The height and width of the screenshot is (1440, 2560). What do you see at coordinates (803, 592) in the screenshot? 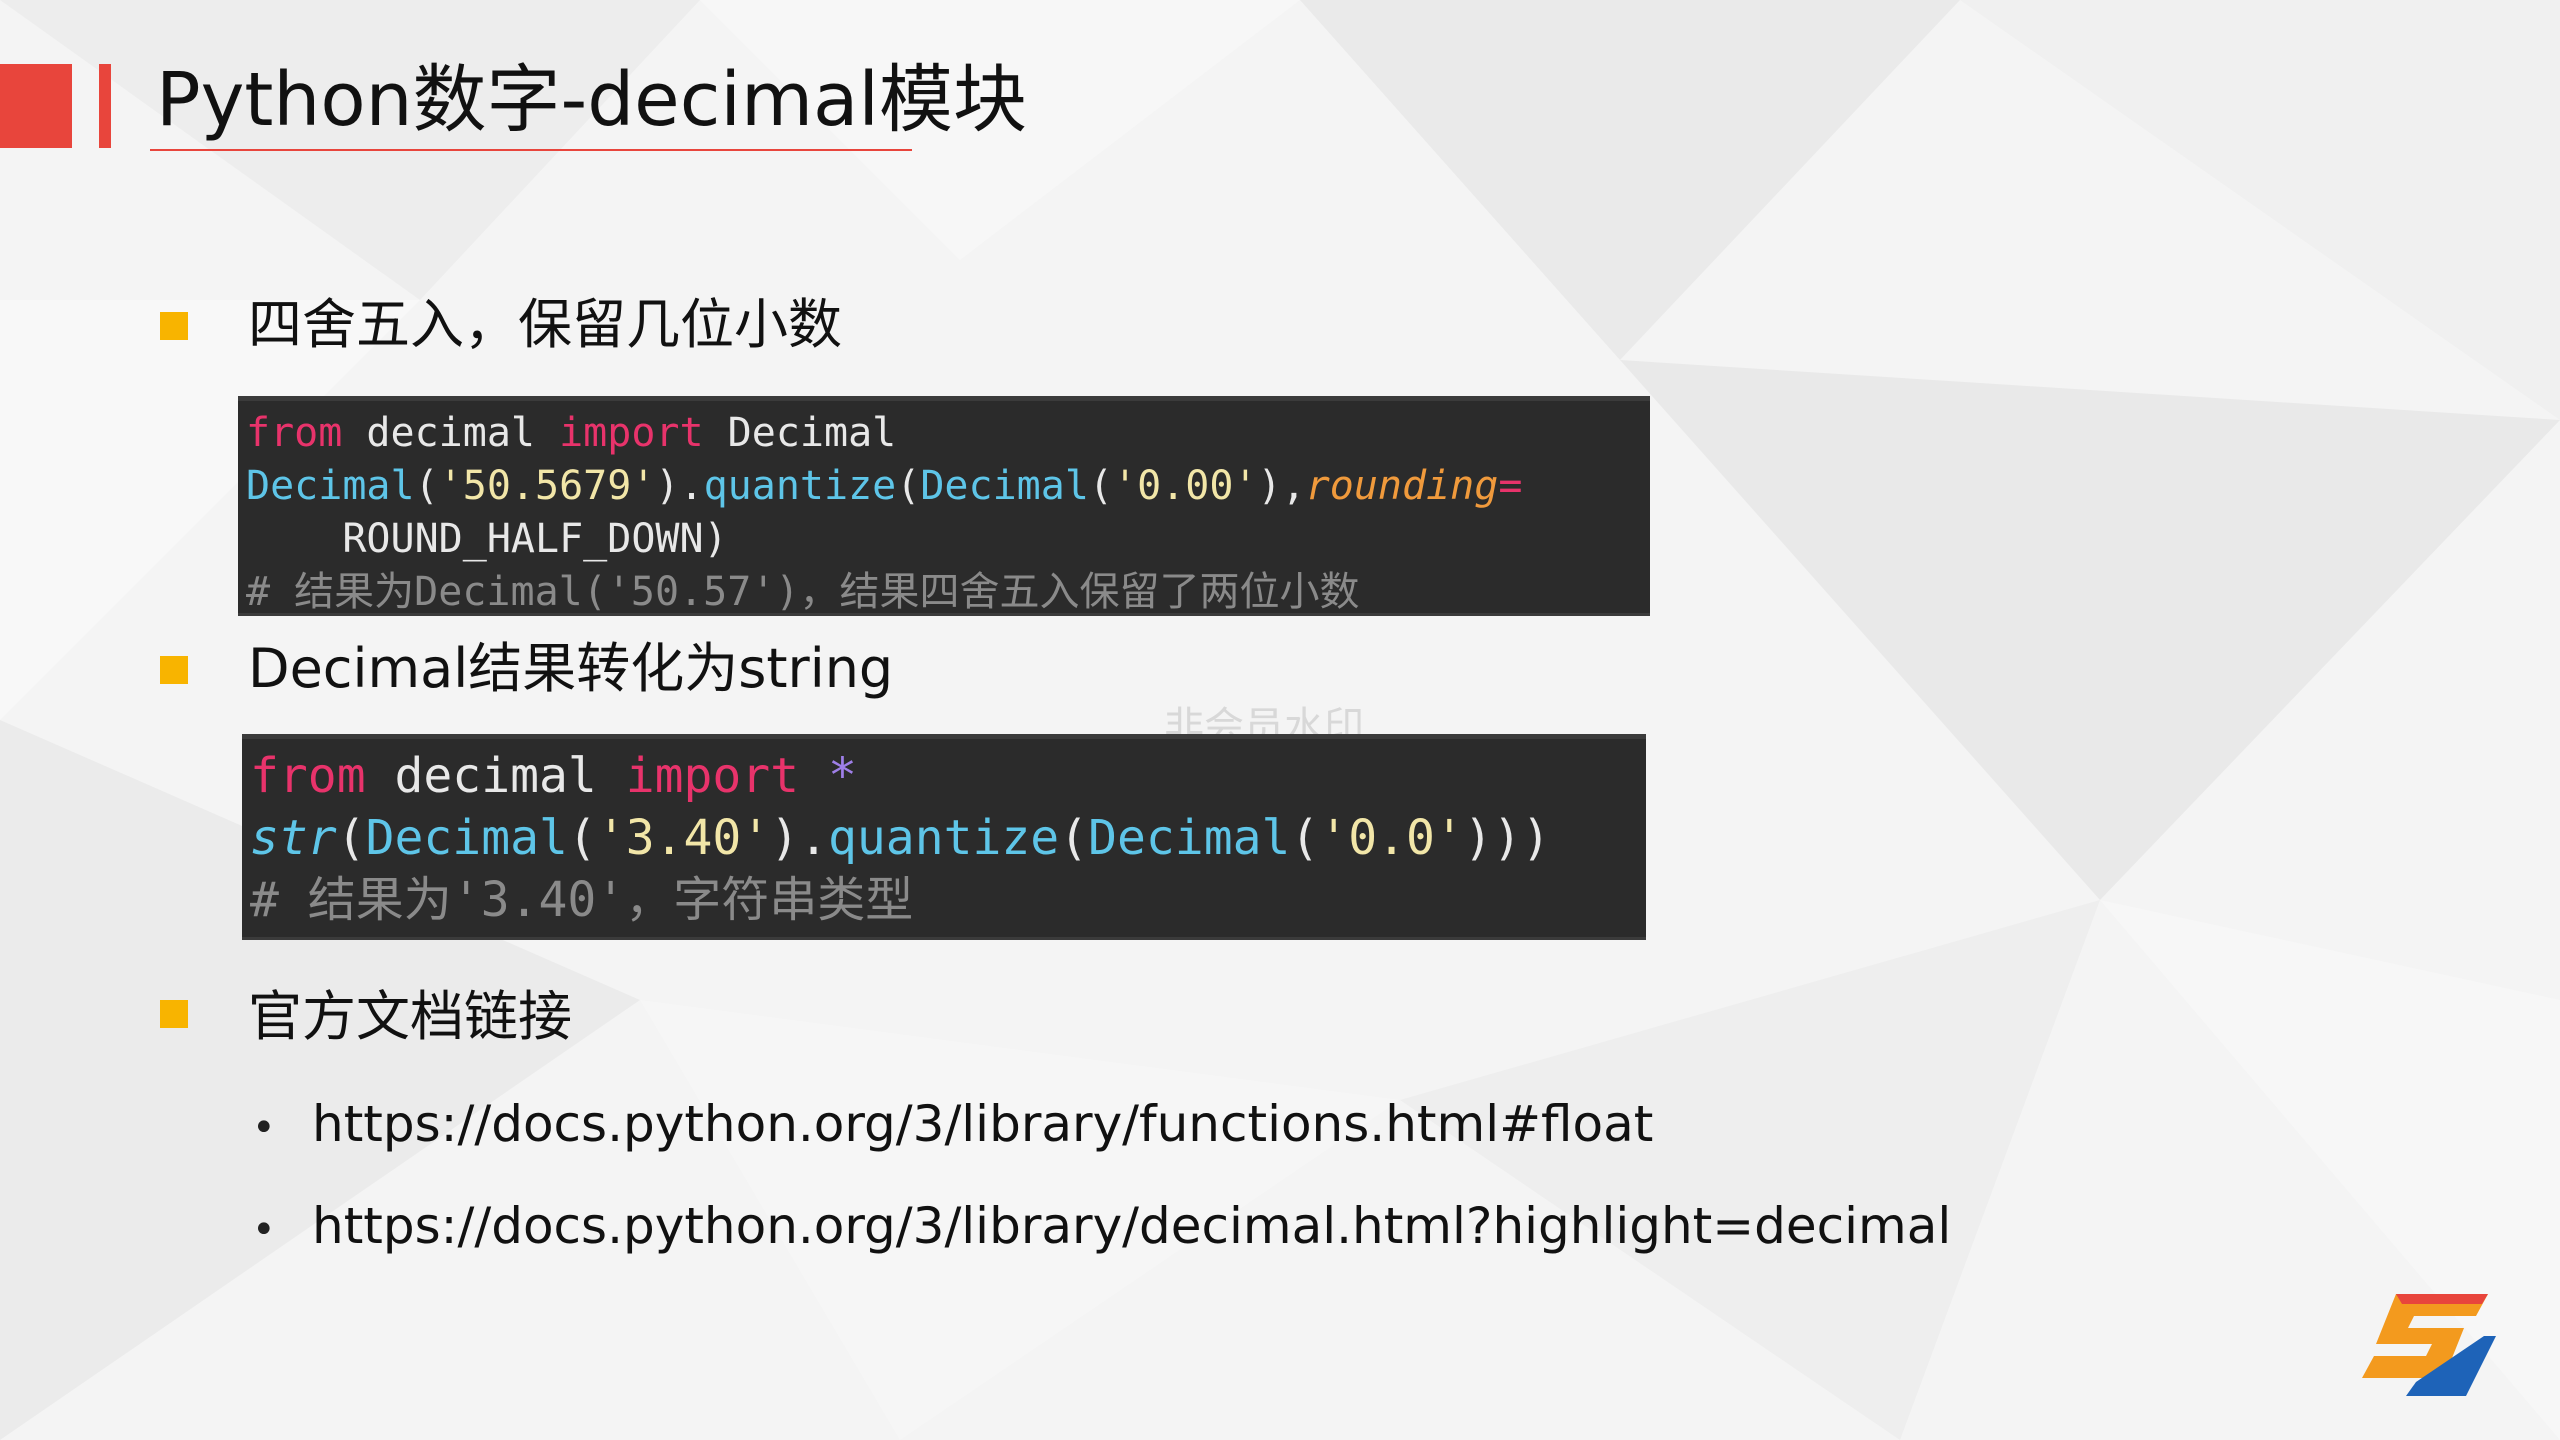
I see `code-comment: # 结果为Decimal('50.57')，结果四舍五入保留了两位小数` at bounding box center [803, 592].